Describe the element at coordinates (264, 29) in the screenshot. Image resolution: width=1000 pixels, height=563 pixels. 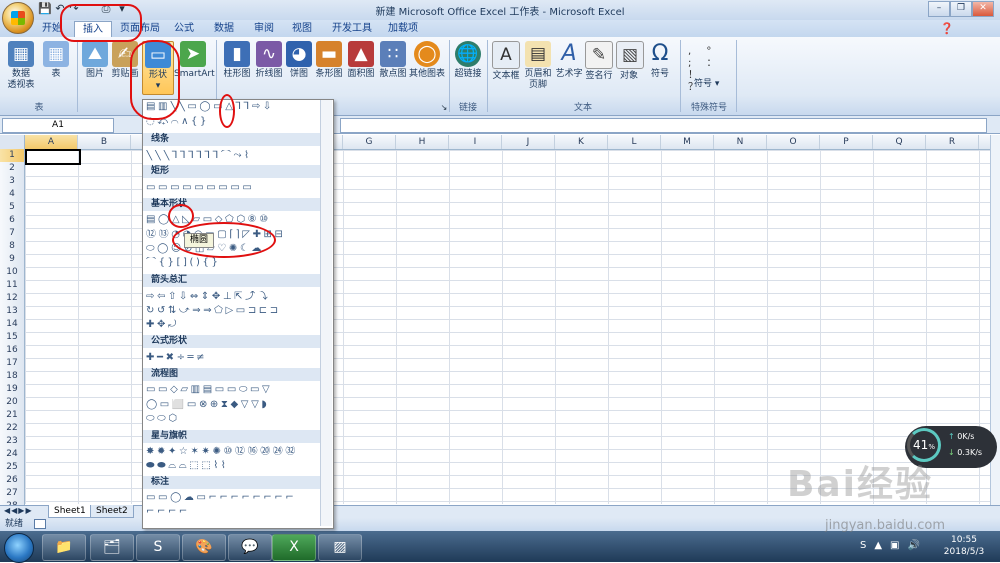
I see `tab-review: 审阅` at that location.